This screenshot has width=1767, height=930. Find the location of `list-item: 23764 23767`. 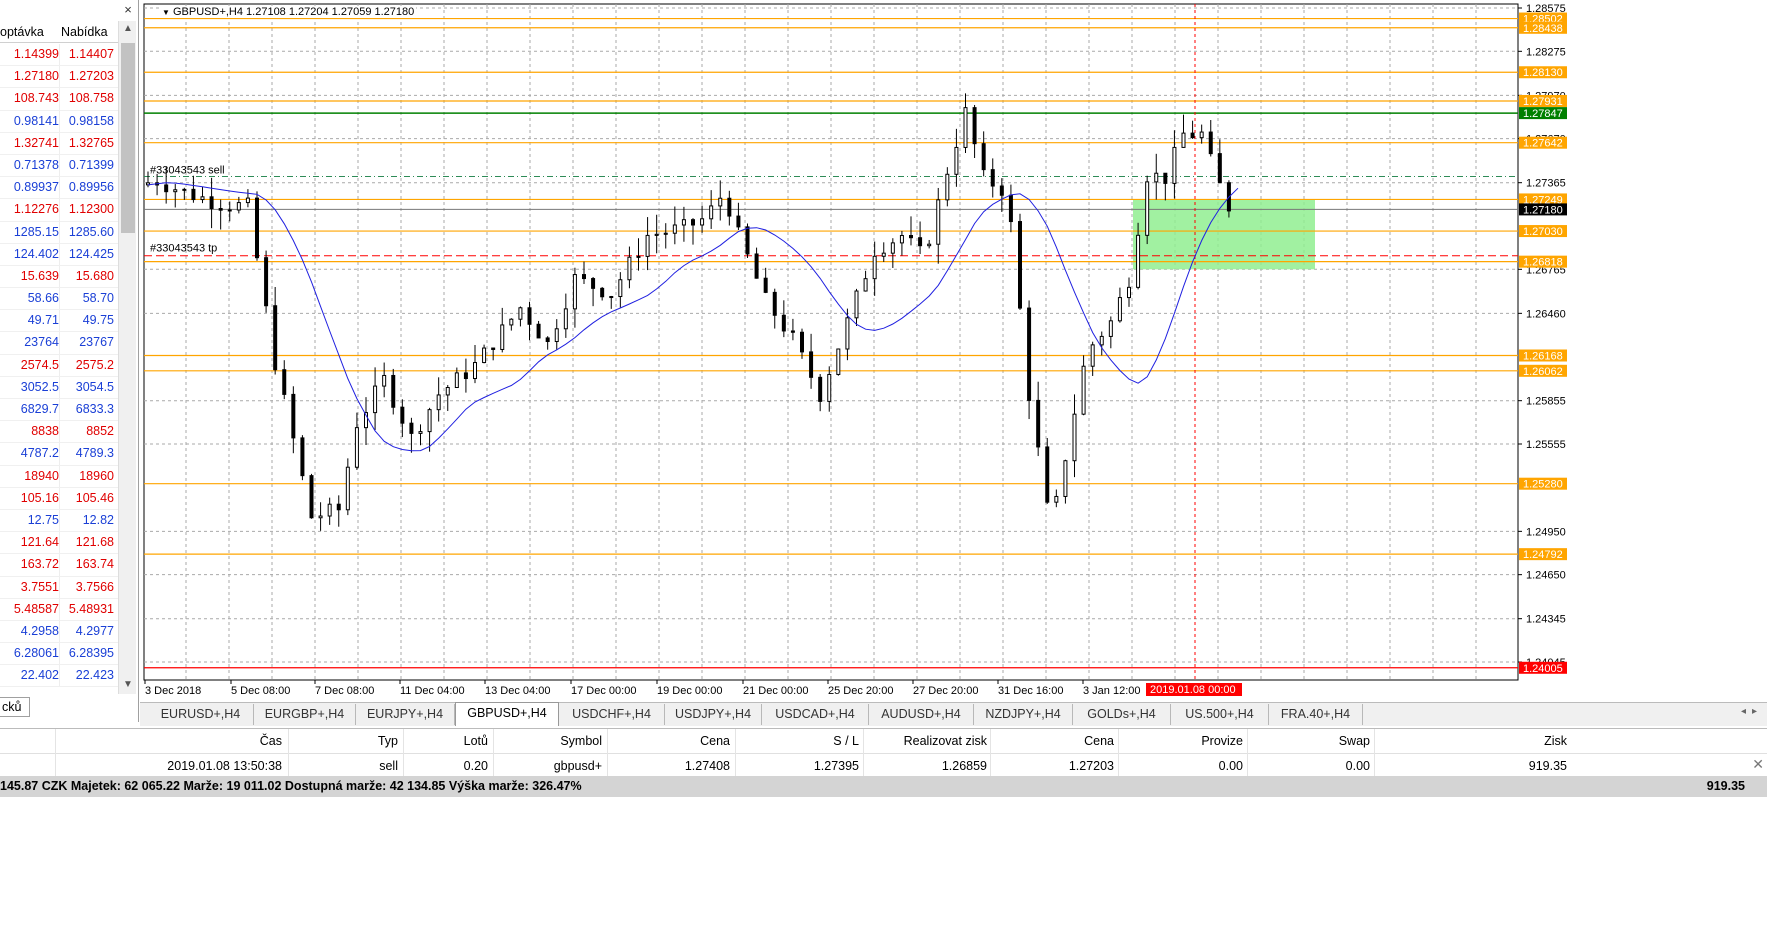

list-item: 23764 23767 is located at coordinates (59, 343).